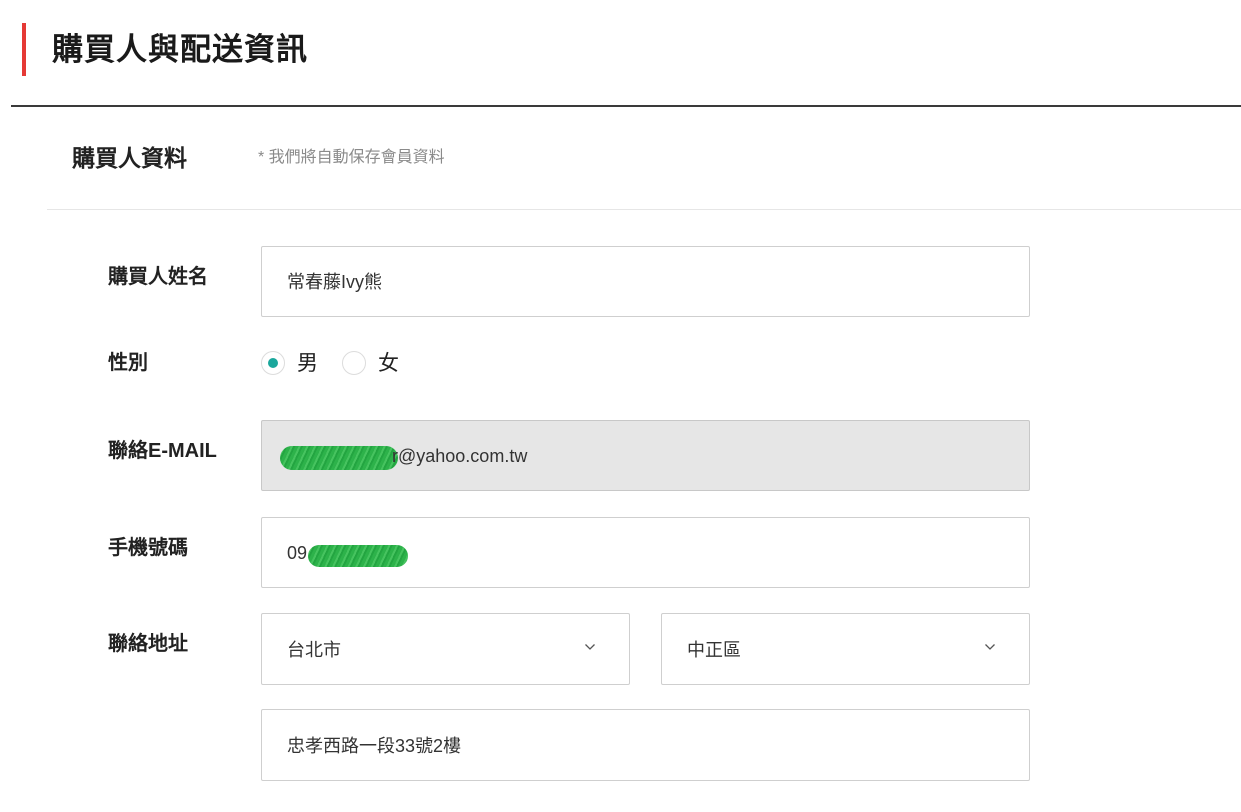 This screenshot has width=1241, height=812. What do you see at coordinates (314, 650) in the screenshot?
I see `city-select-value: 台北市` at bounding box center [314, 650].